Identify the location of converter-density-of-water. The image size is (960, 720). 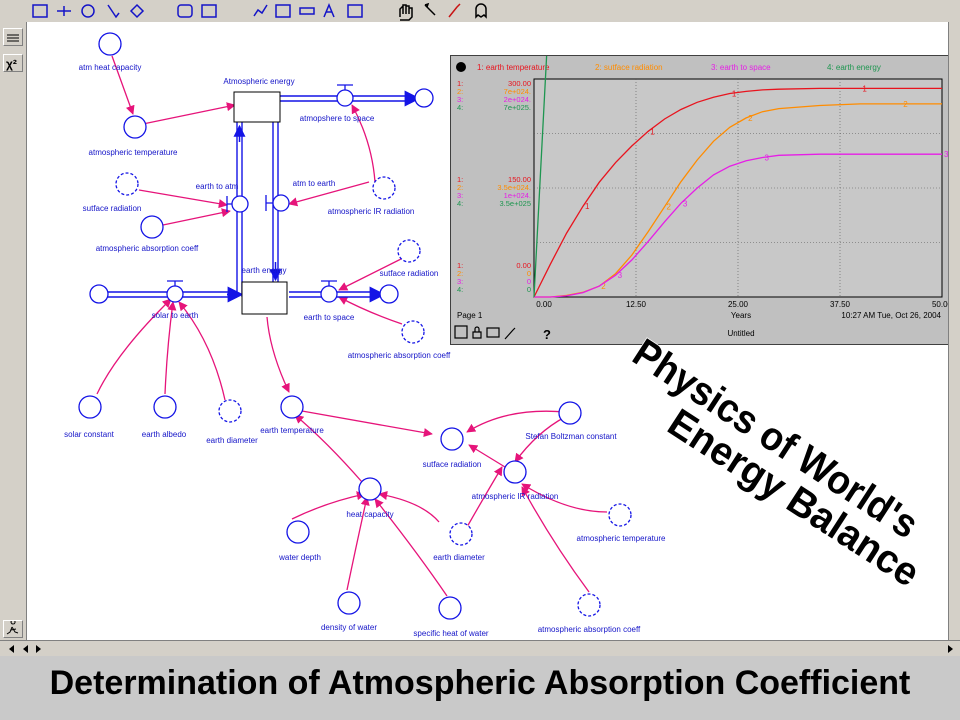
(349, 603).